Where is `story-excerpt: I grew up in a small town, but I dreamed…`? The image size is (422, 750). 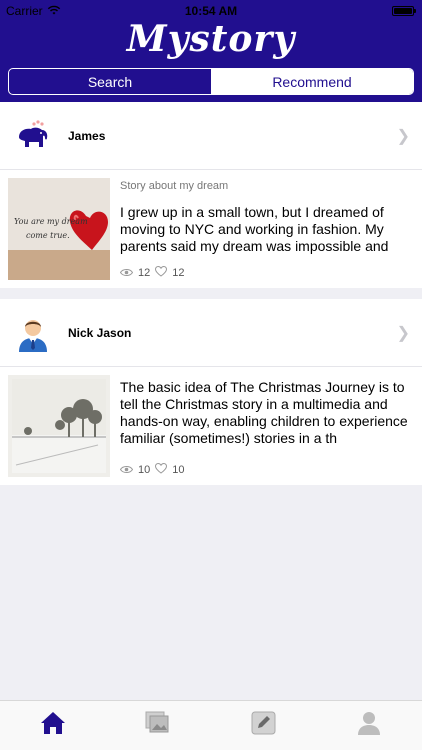
story-excerpt: I grew up in a small town, but I dreamed… is located at coordinates (254, 229).